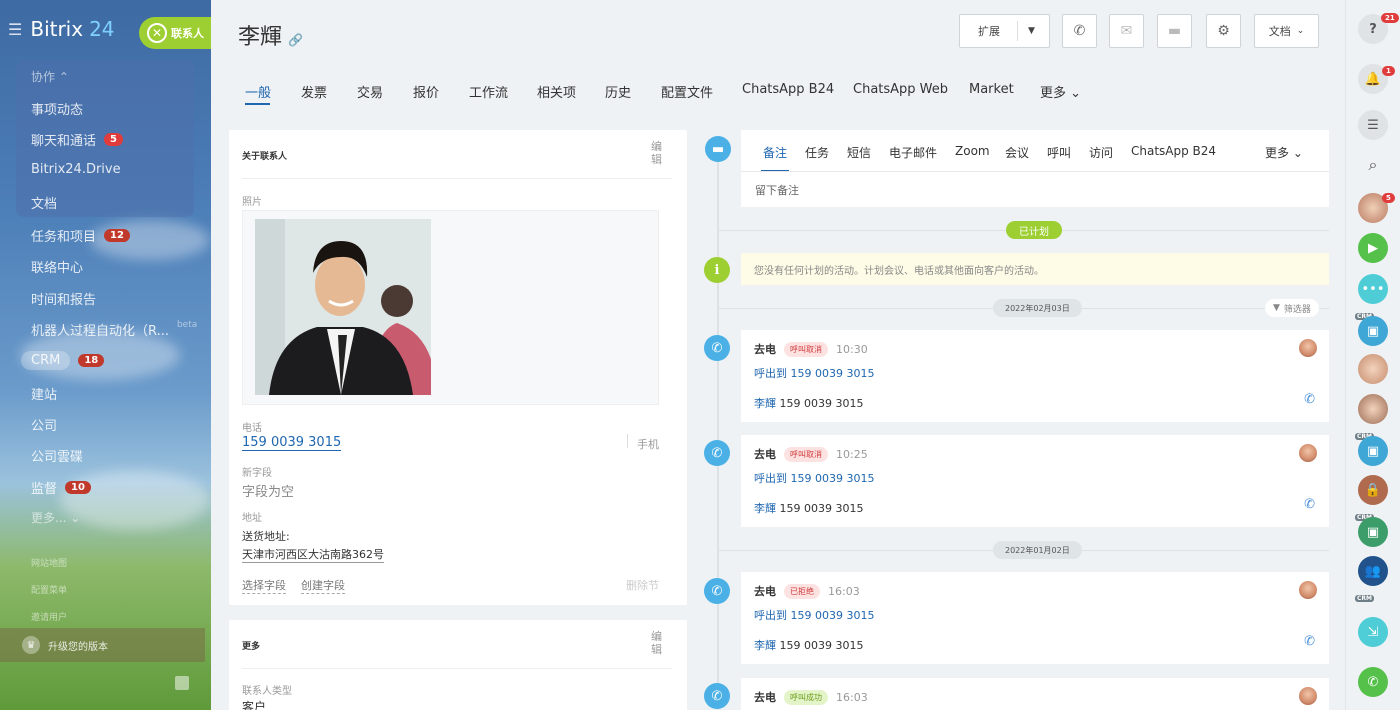 The width and height of the screenshot is (1400, 710). Describe the element at coordinates (175, 33) in the screenshot. I see `contact-close-pill: ✕ 联系人` at that location.